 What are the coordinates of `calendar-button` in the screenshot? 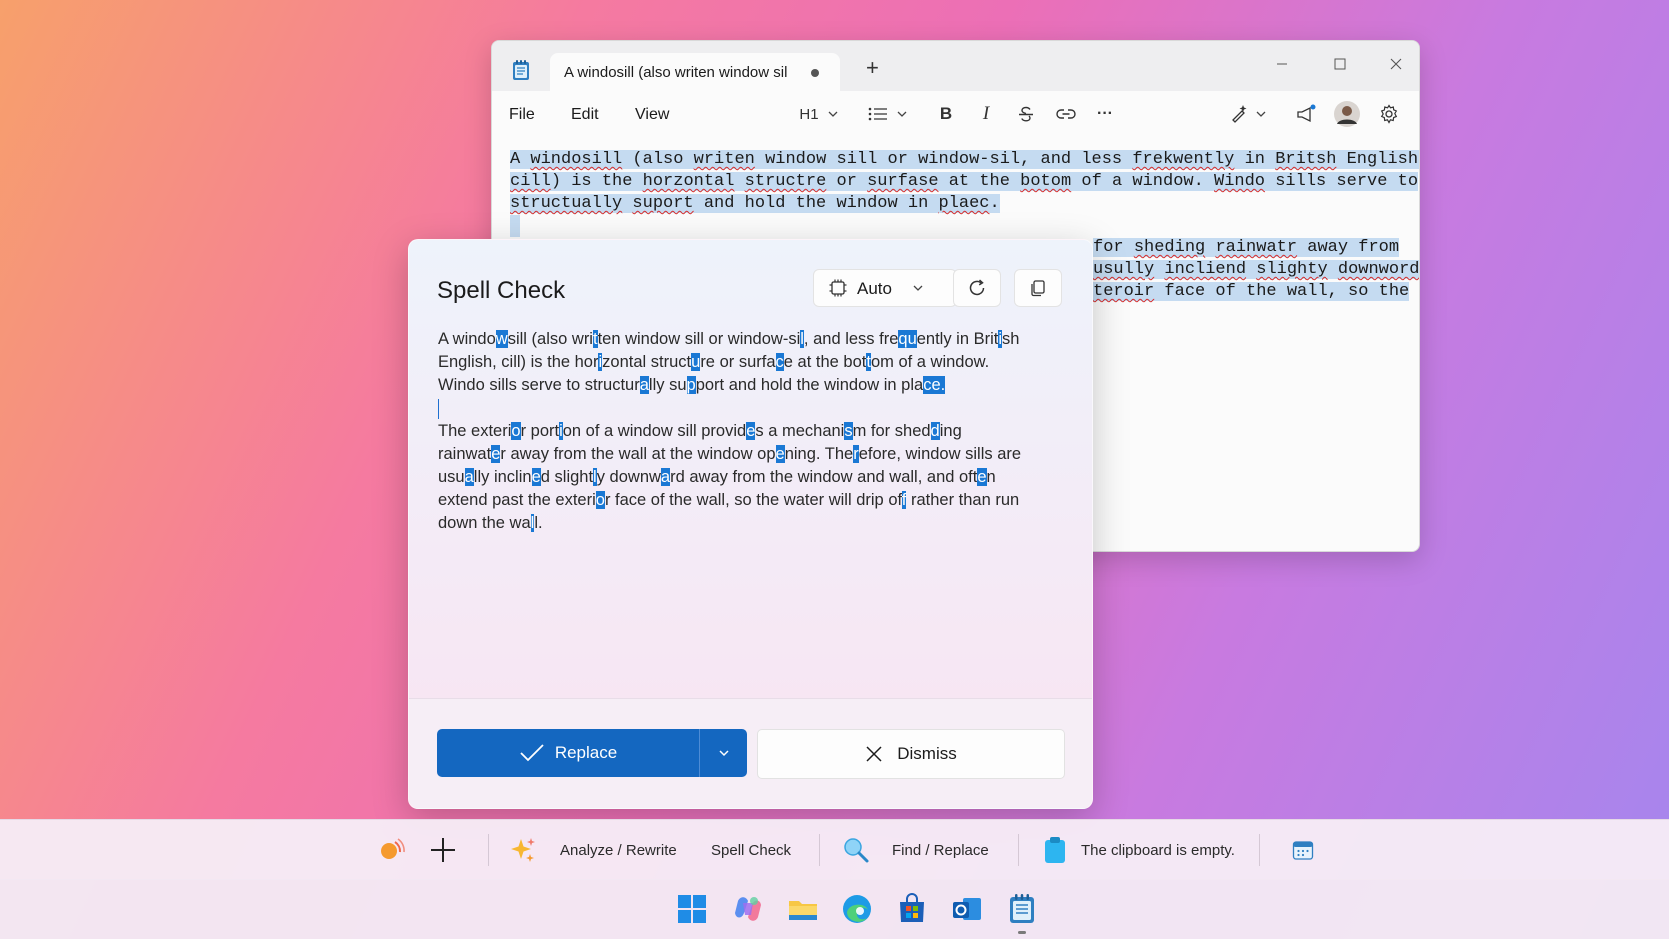 It's located at (1303, 850).